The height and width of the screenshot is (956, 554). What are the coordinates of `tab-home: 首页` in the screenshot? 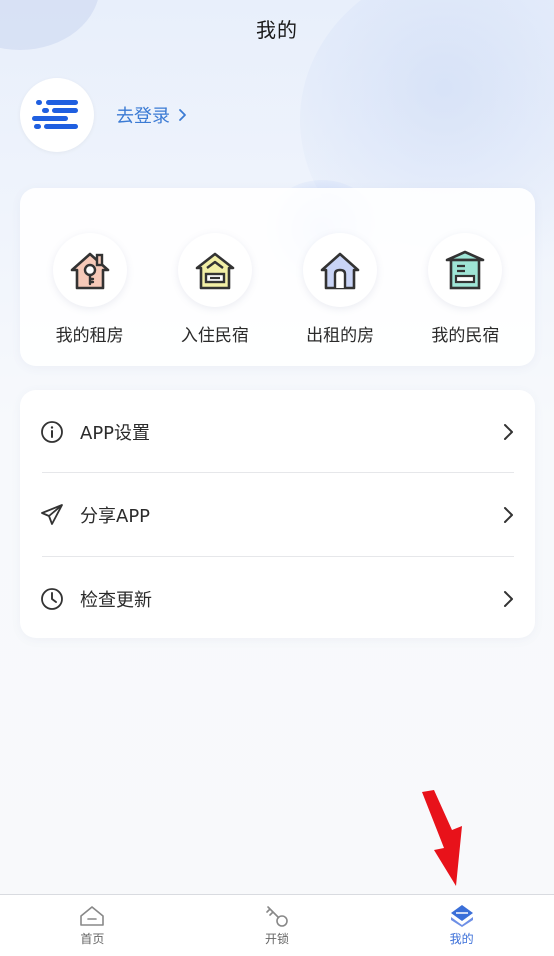 It's located at (92, 925).